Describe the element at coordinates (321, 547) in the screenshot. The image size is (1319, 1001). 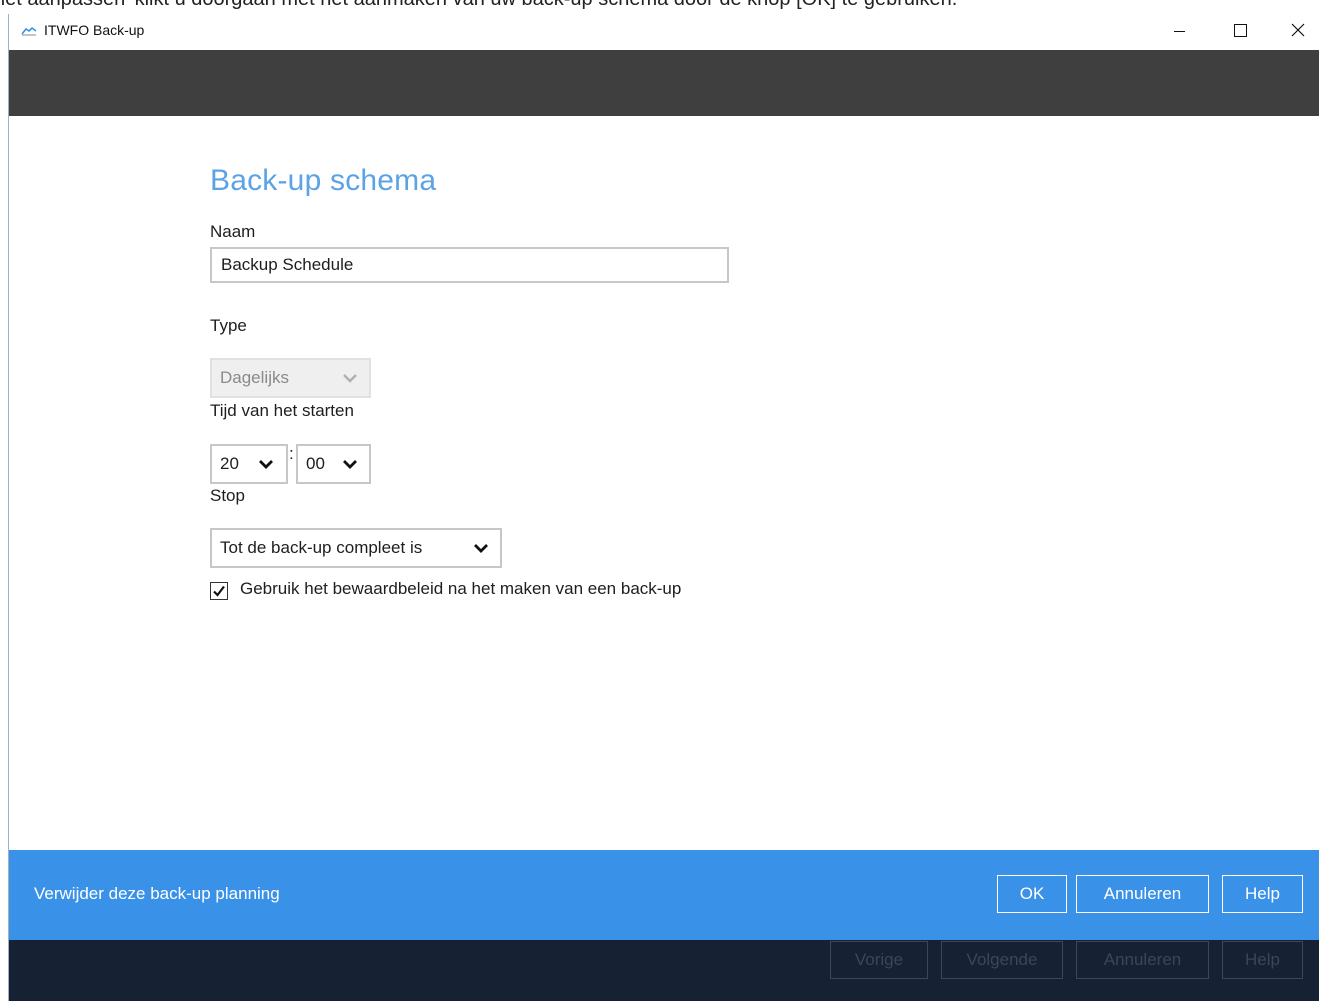
I see `stop-select-value: Tot de back-up compleet is` at that location.